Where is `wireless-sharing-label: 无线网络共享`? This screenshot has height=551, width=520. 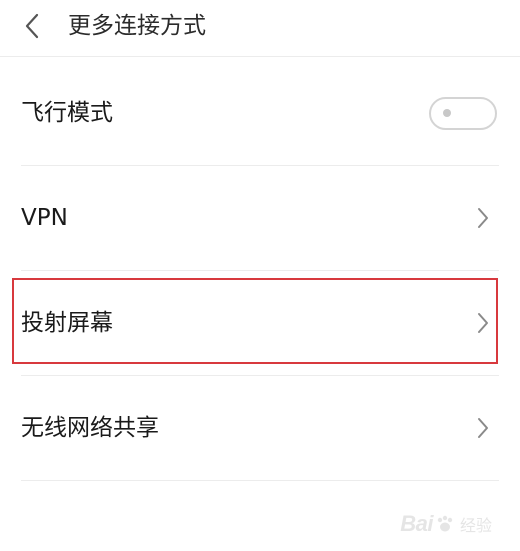 wireless-sharing-label: 无线网络共享 is located at coordinates (90, 428).